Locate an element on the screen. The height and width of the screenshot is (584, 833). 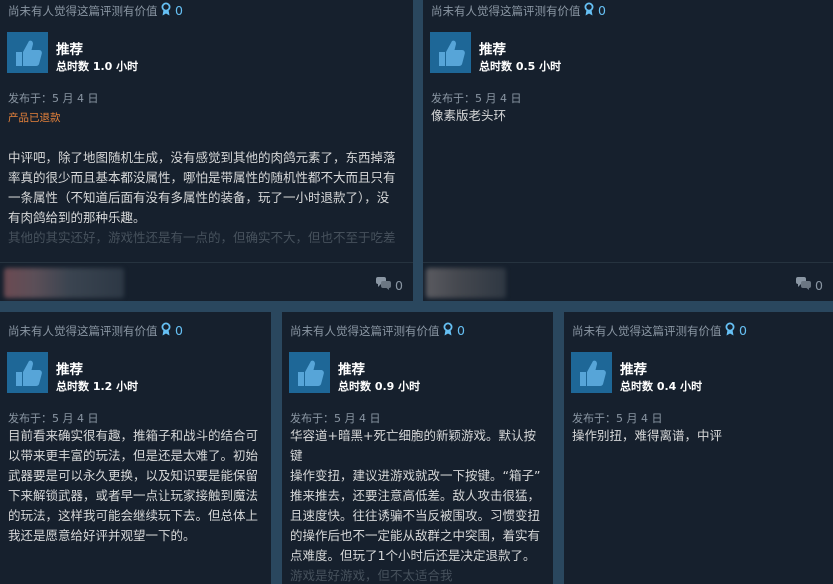
review-text: 操作别扭，难得离谱，中评 is located at coordinates (697, 436).